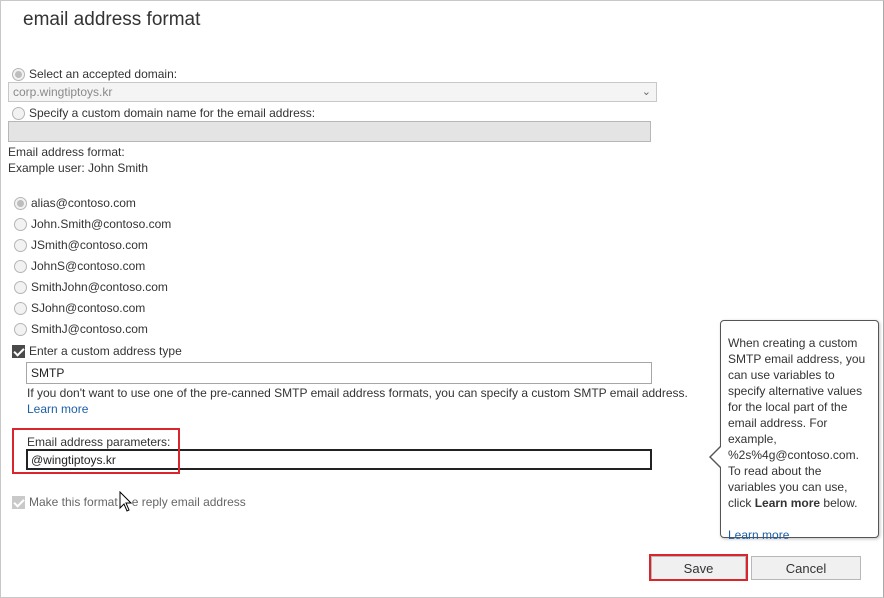 This screenshot has height=598, width=884. Describe the element at coordinates (57, 409) in the screenshot. I see `learn-more-link: Learn more` at that location.